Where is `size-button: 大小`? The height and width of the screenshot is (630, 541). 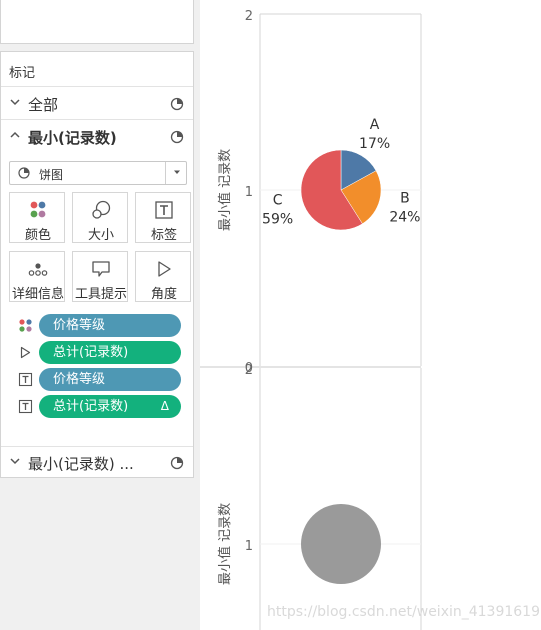
size-button: 大小 is located at coordinates (100, 217).